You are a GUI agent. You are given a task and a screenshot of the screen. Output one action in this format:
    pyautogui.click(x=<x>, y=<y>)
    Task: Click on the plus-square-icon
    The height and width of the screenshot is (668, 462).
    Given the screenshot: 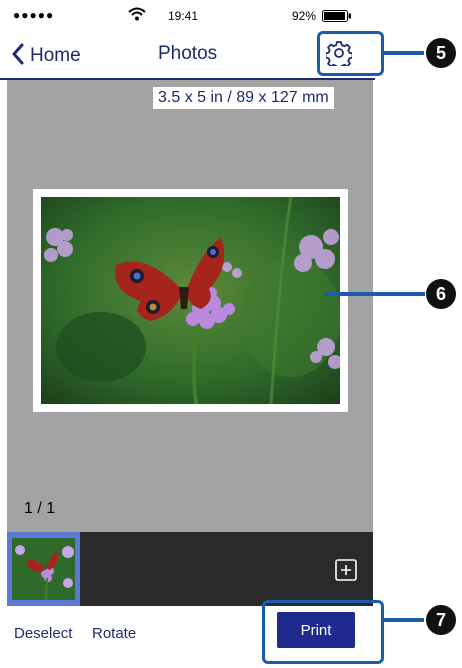 What is the action you would take?
    pyautogui.click(x=346, y=573)
    